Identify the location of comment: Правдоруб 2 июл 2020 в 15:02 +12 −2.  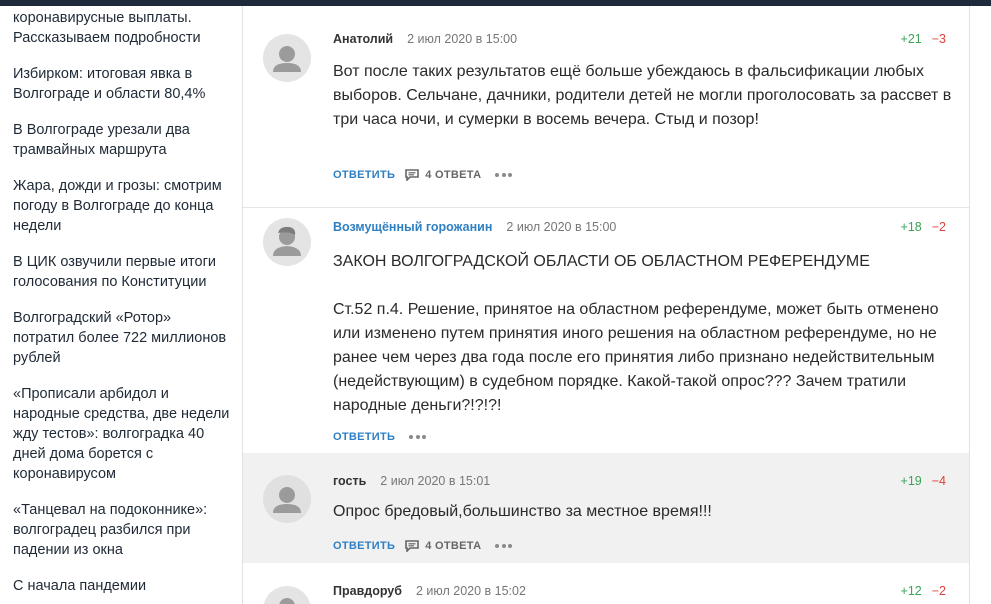
(606, 584).